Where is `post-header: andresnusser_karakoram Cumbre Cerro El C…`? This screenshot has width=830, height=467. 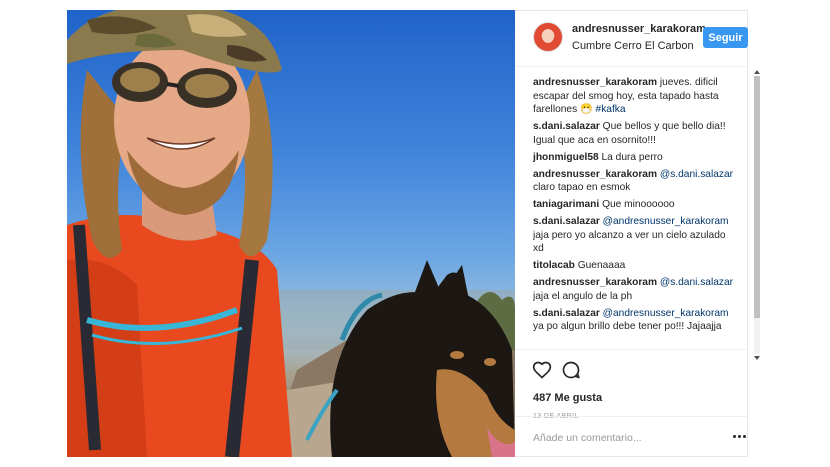
post-header: andresnusser_karakoram Cumbre Cerro El C… is located at coordinates (631, 38).